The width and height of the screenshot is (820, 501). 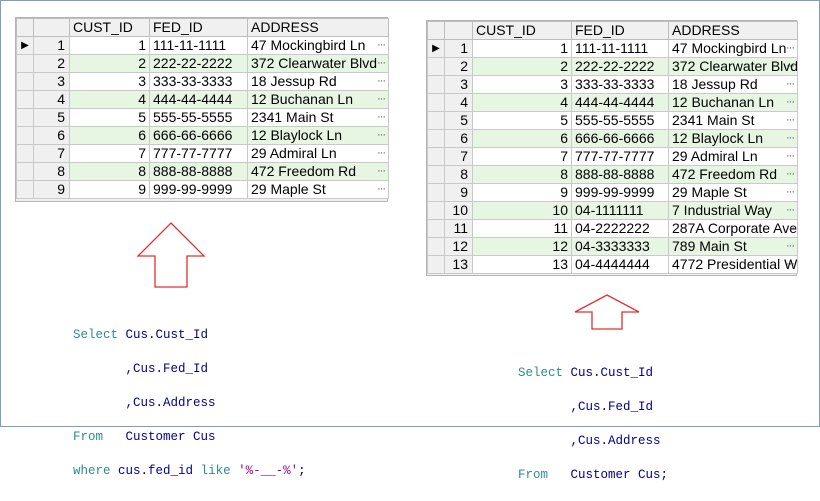 What do you see at coordinates (198, 99) in the screenshot?
I see `cell-fed-id: 444-44-4444` at bounding box center [198, 99].